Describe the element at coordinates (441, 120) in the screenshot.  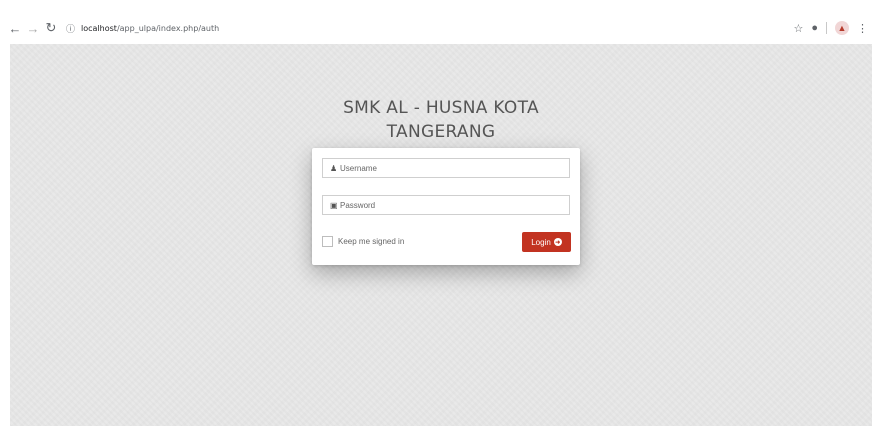
I see `page-title: SMK AL - HUSNA KOTA TANGERANG` at that location.